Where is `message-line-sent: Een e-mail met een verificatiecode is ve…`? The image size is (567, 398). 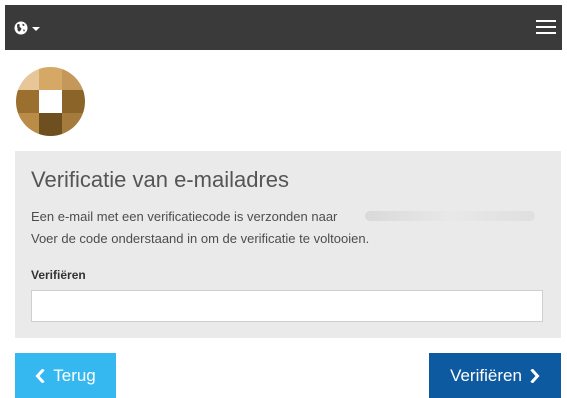
message-line-sent: Een e-mail met een verificatiecode is ve… is located at coordinates (184, 216).